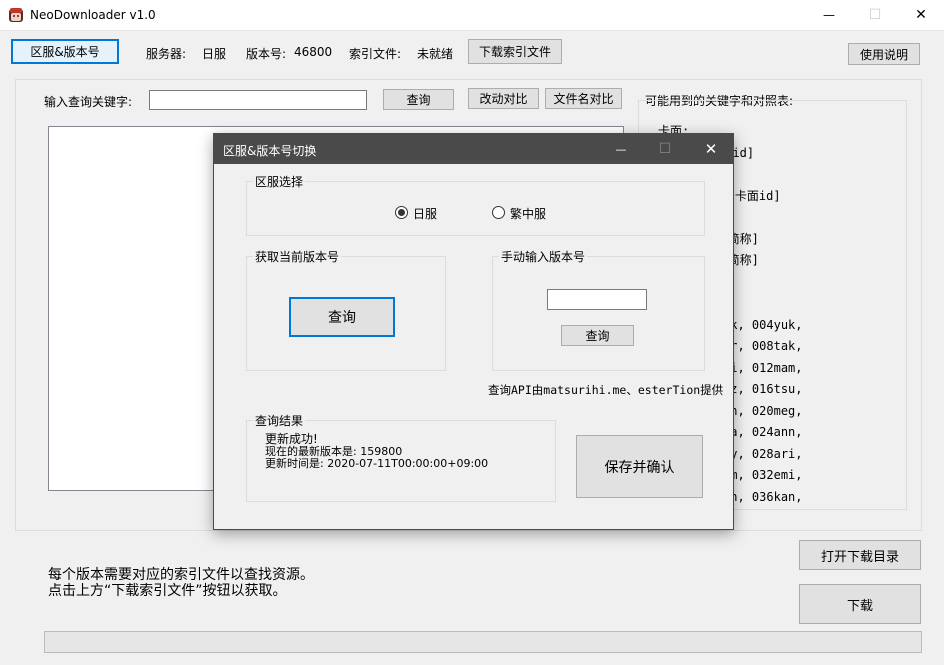  What do you see at coordinates (621, 149) in the screenshot?
I see `dialog-minimize-button: —` at bounding box center [621, 149].